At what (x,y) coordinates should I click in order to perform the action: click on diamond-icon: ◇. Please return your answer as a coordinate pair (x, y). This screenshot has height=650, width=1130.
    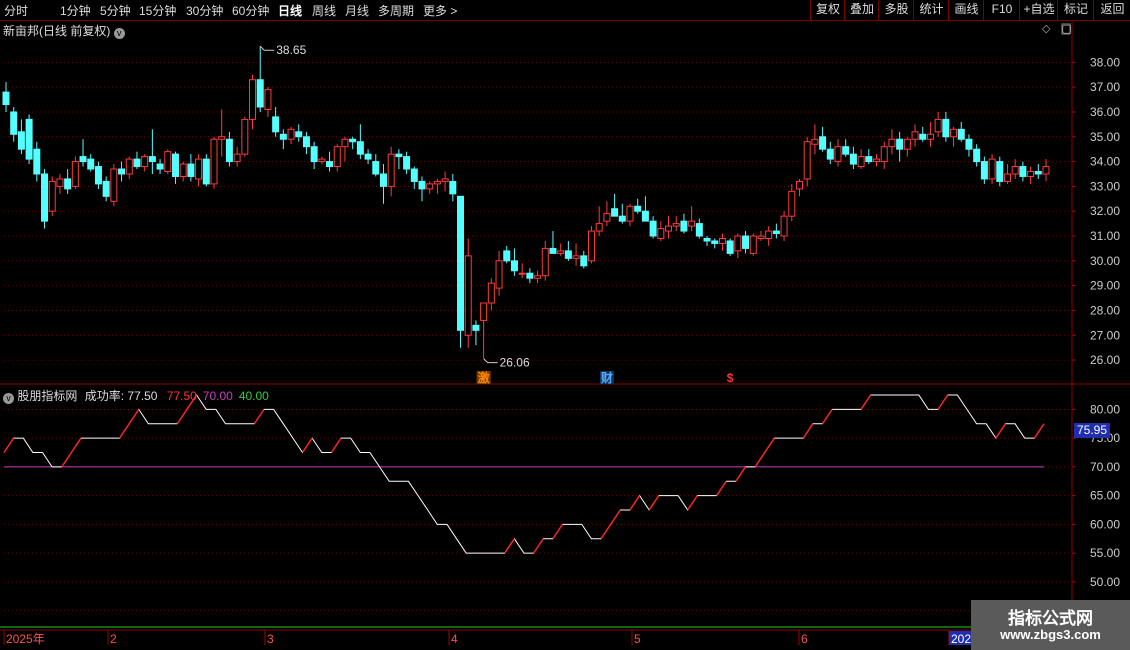
    Looking at the image, I should click on (1046, 29).